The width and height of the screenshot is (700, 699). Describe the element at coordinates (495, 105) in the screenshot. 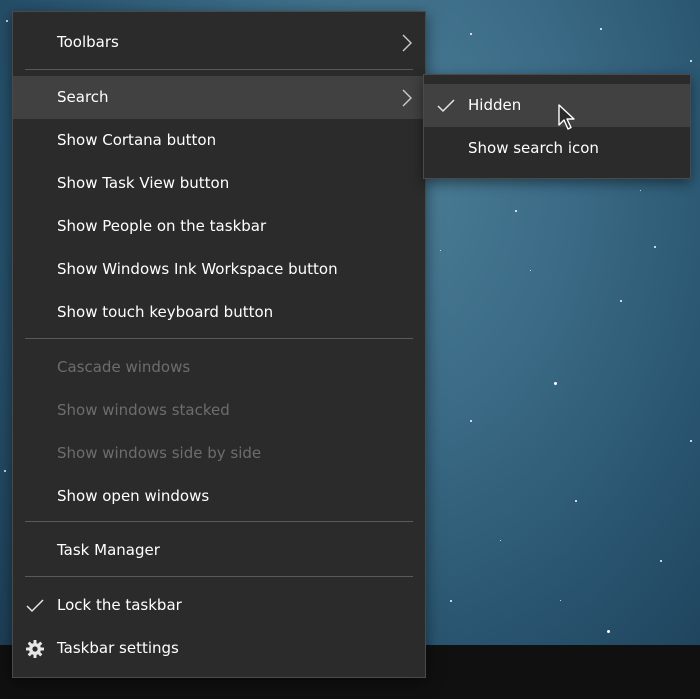

I see `submenu-item-label: Hidden` at that location.